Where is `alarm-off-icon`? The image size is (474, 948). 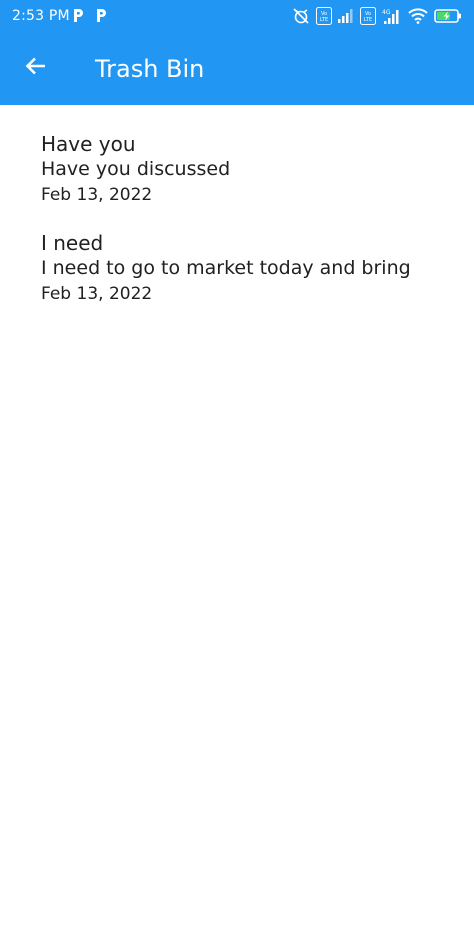
alarm-off-icon is located at coordinates (301, 16).